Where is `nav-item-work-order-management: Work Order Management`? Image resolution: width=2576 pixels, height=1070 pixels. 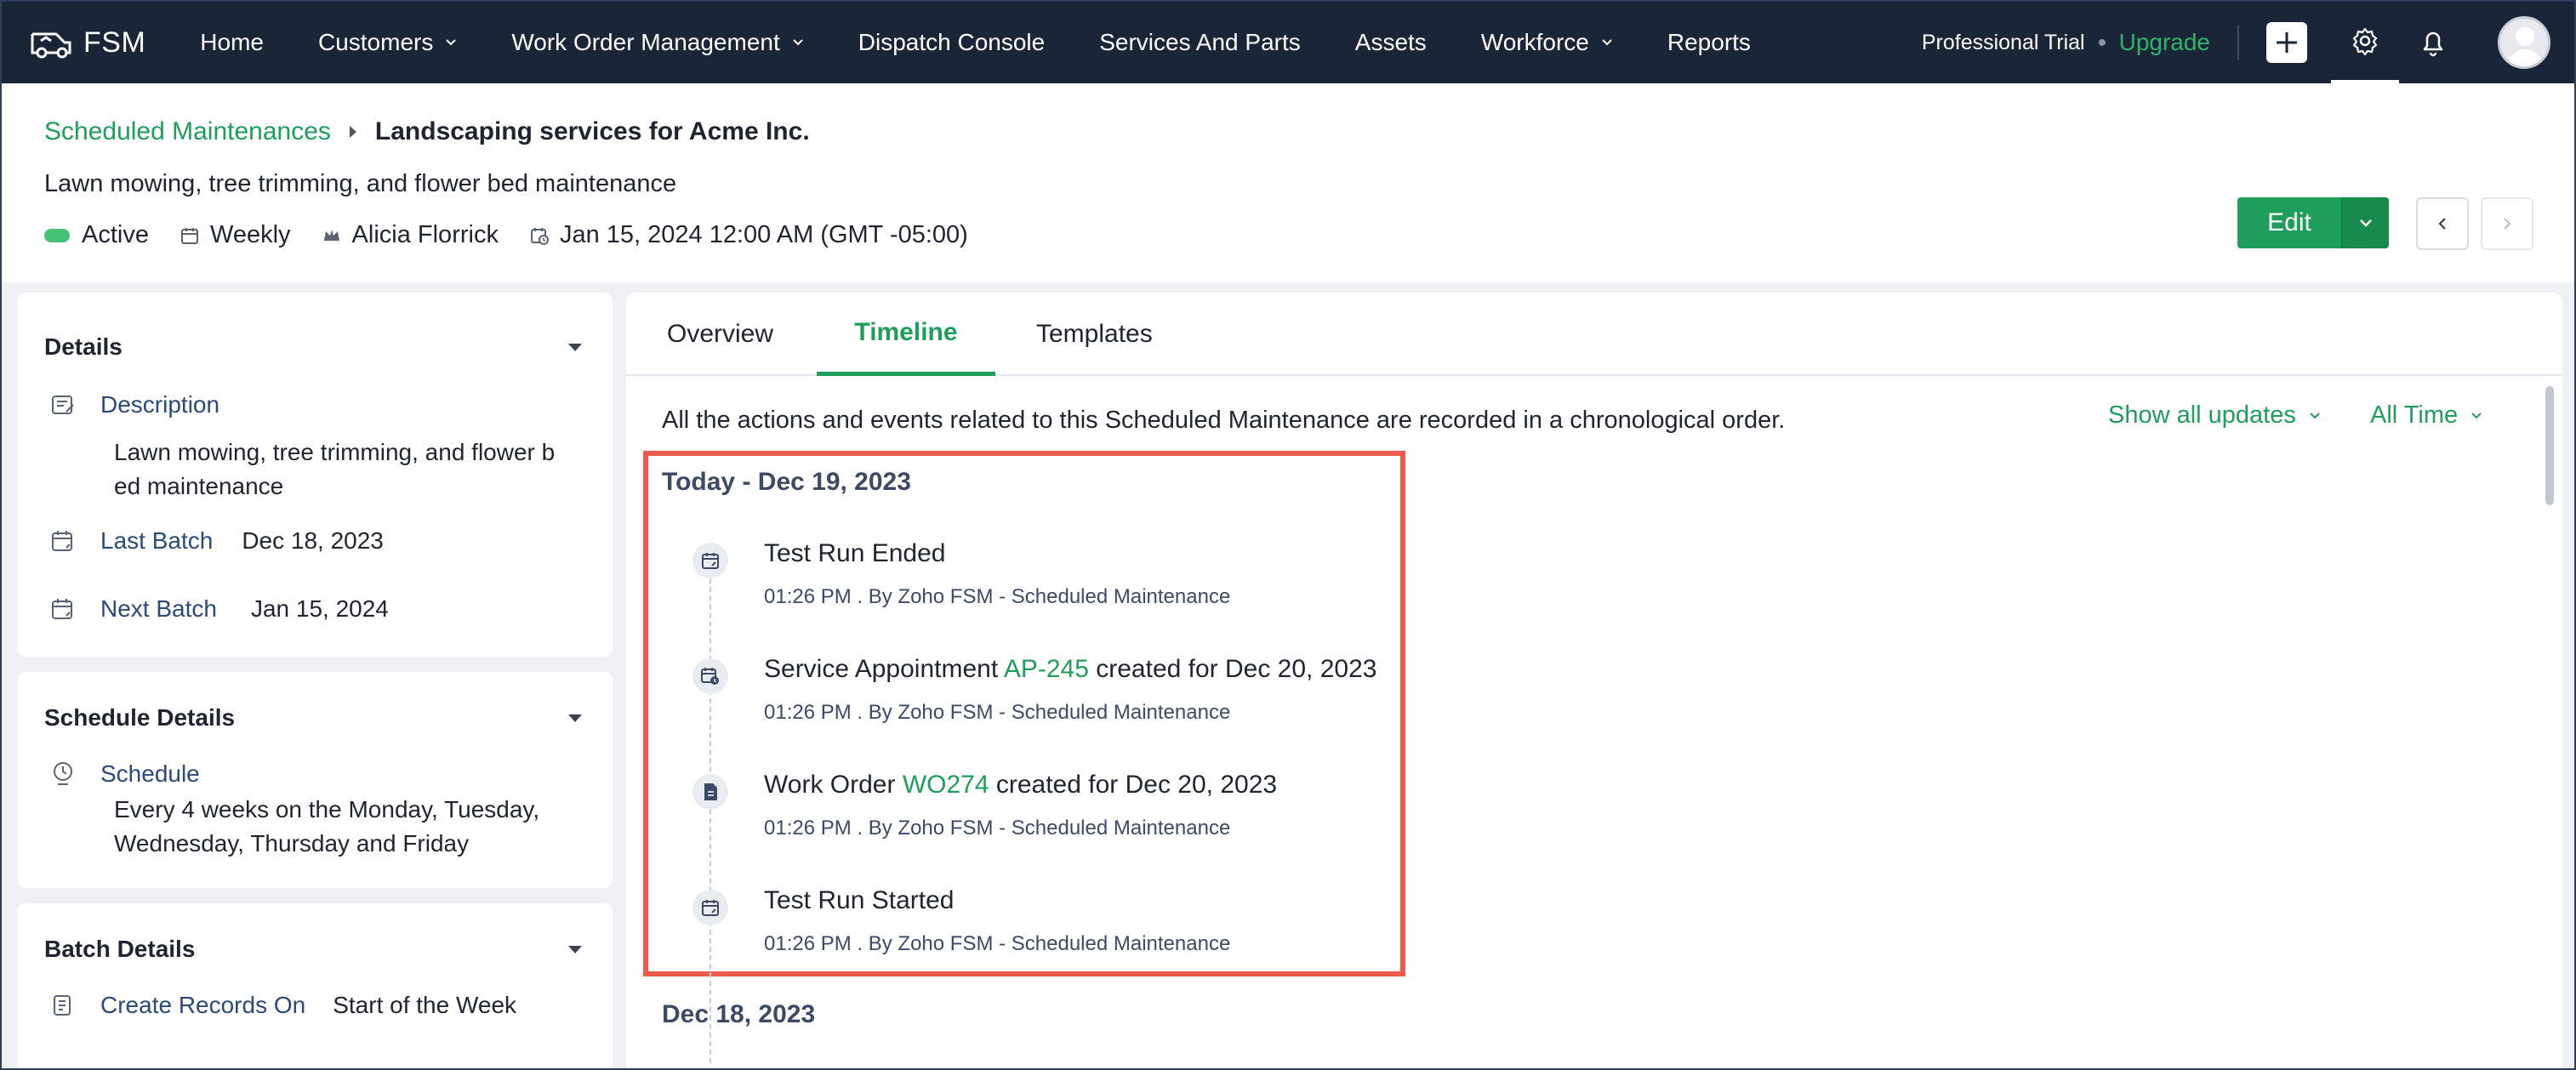 nav-item-work-order-management: Work Order Management is located at coordinates (657, 43).